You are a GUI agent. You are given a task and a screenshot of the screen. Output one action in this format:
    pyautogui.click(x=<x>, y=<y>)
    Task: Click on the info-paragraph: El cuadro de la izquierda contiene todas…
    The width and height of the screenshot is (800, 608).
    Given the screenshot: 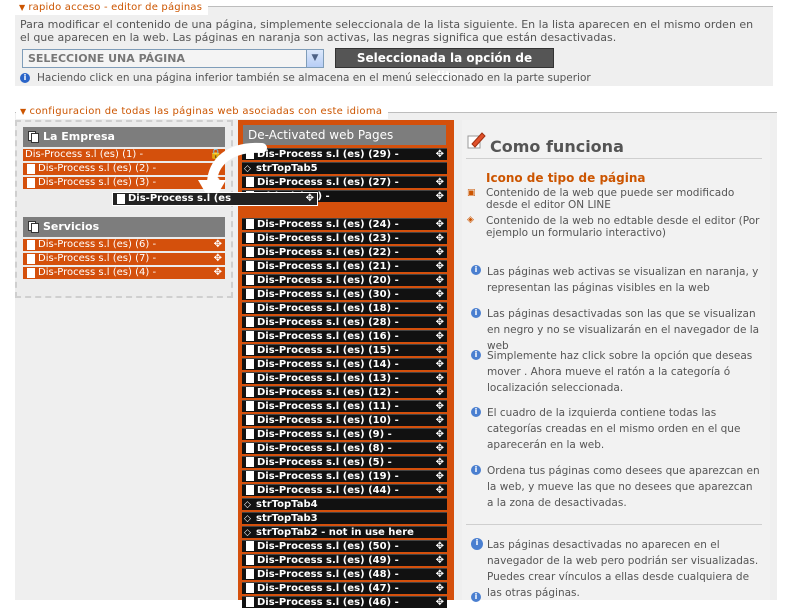 What is the action you would take?
    pyautogui.click(x=614, y=429)
    